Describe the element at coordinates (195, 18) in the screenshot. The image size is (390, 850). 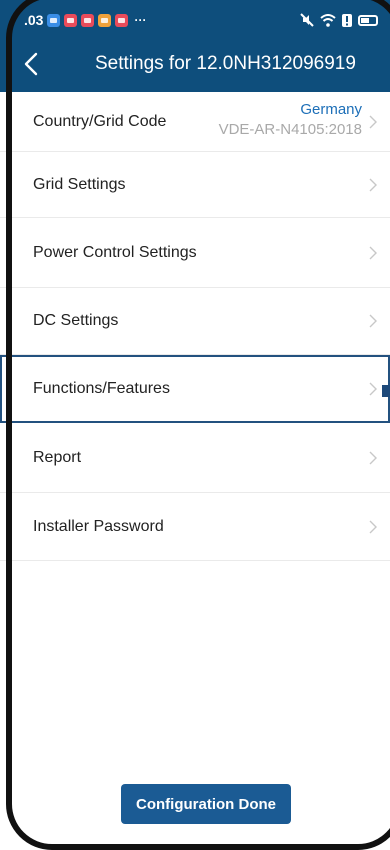
I see `status-bar: .03 ···` at that location.